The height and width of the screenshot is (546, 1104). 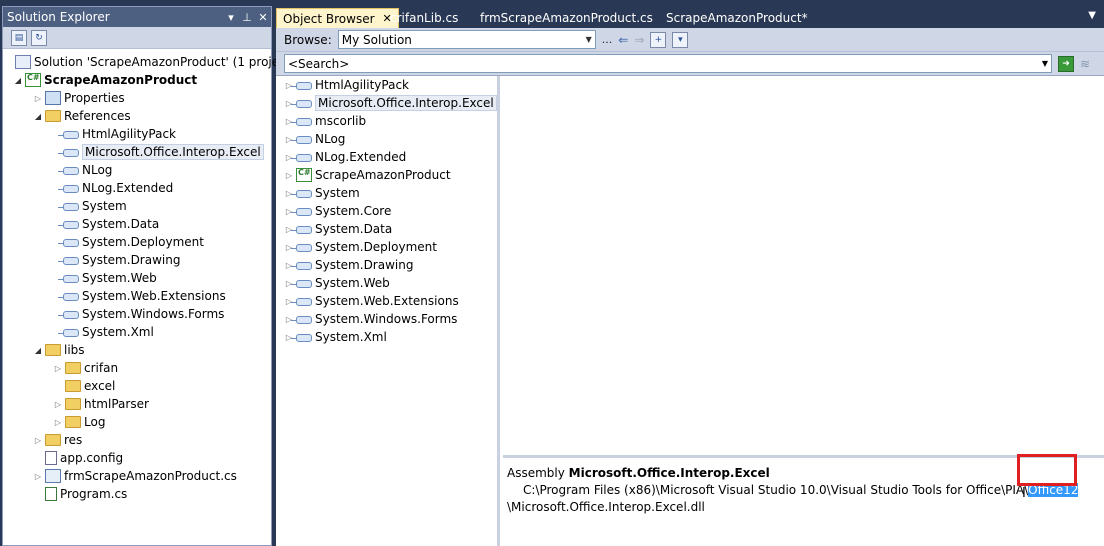 I want to click on object-item: ▷ System.Windows.Forms, so click(x=371, y=319).